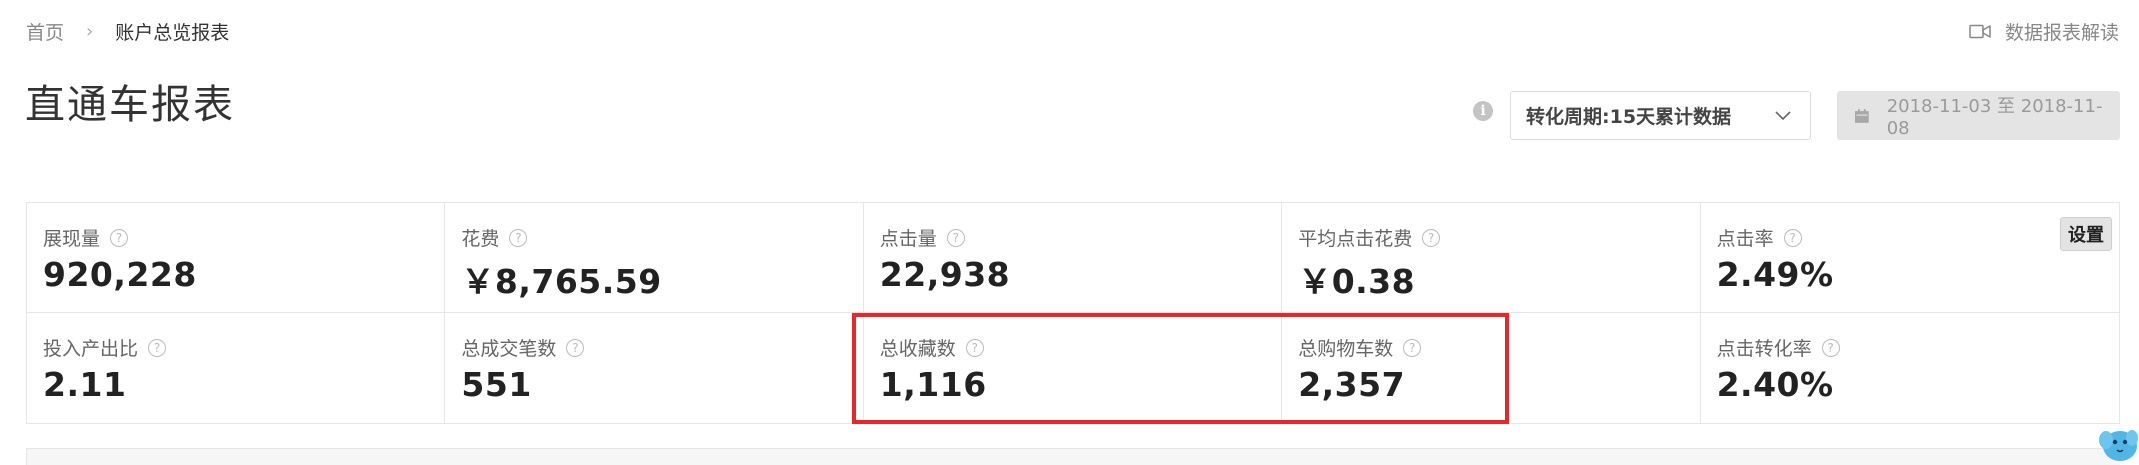 Image resolution: width=2139 pixels, height=465 pixels. Describe the element at coordinates (1357, 281) in the screenshot. I see `metric-value: ￥0.38` at that location.